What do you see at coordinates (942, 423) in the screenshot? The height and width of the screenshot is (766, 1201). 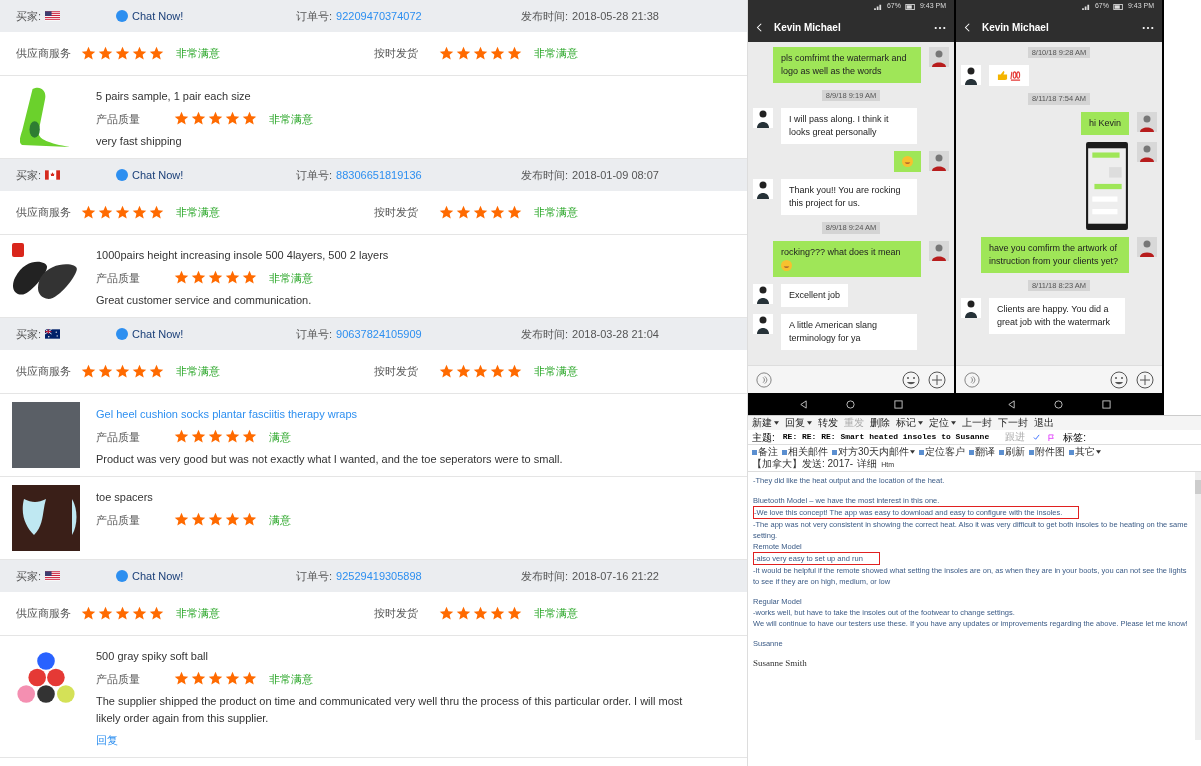 I see `toolbar-button: 定位` at bounding box center [942, 423].